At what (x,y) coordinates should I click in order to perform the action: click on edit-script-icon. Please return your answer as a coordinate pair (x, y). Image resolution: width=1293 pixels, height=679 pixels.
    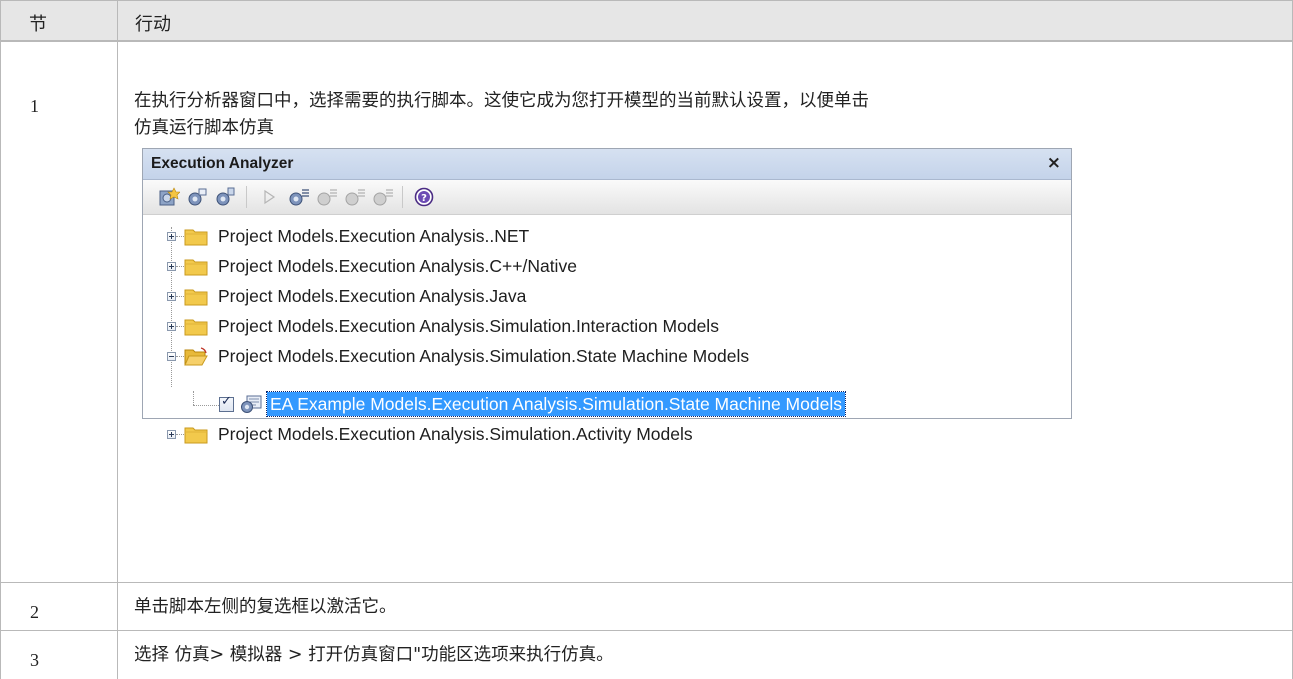
    Looking at the image, I should click on (197, 197).